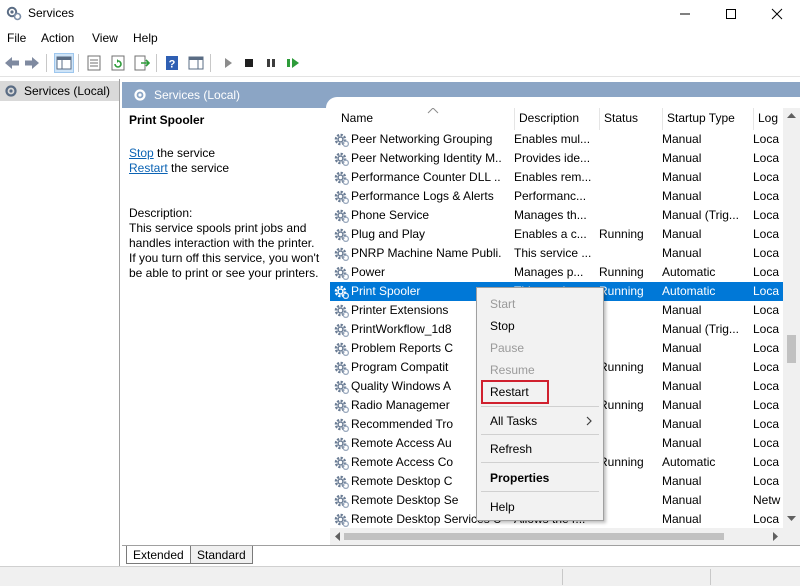  Describe the element at coordinates (768, 119) in the screenshot. I see `column-header-log-on-as: Log` at that location.